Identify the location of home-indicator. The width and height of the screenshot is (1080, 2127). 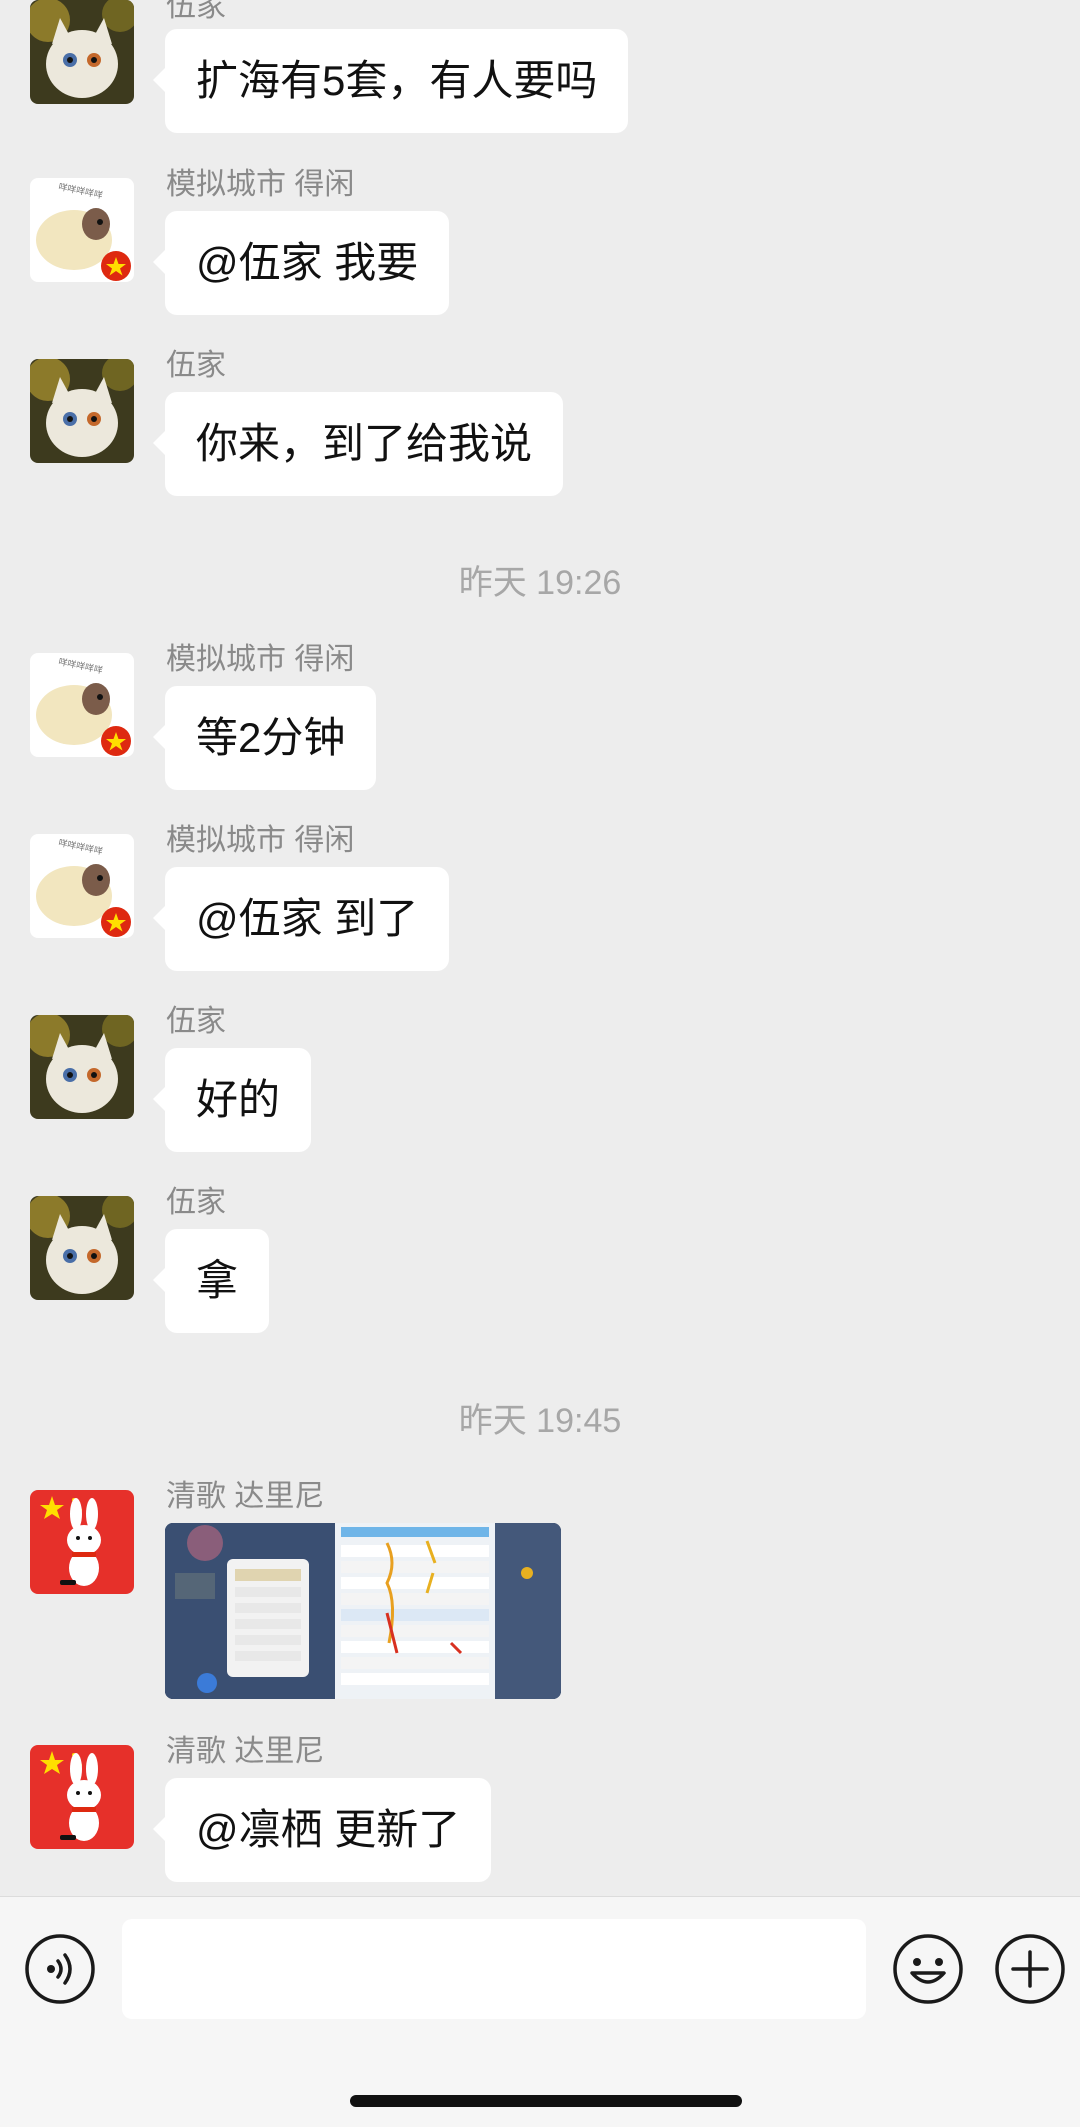
(546, 2101).